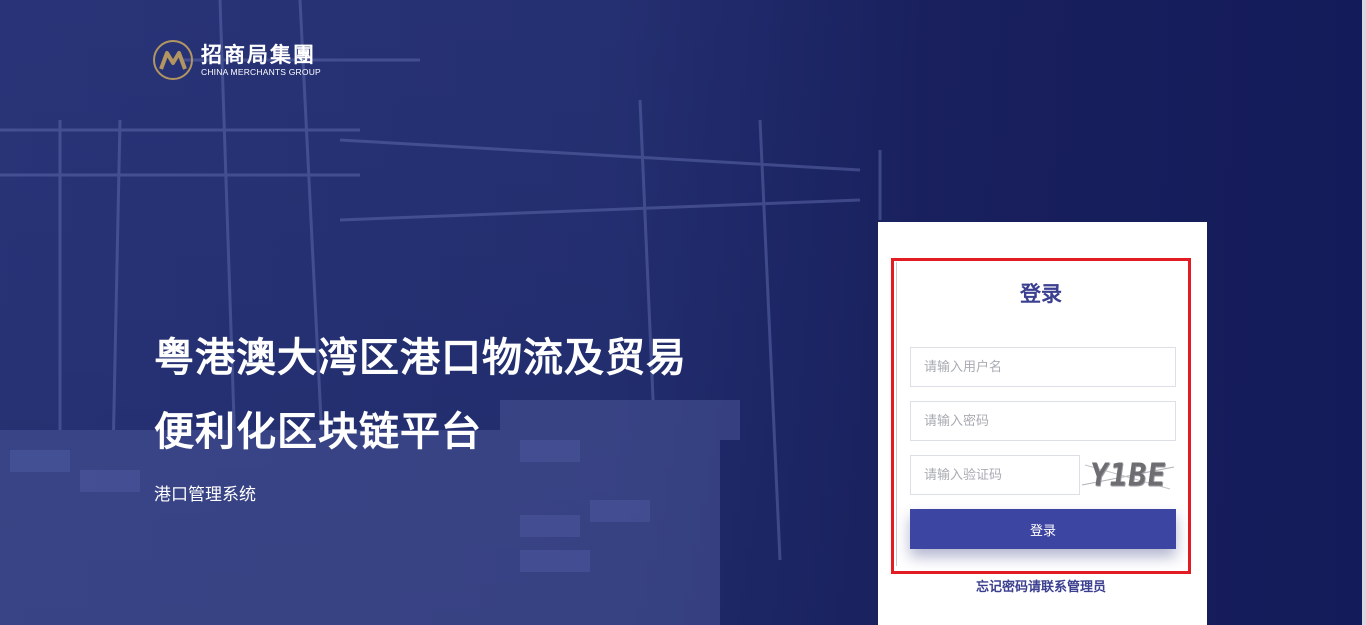  I want to click on captcha-input, so click(995, 475).